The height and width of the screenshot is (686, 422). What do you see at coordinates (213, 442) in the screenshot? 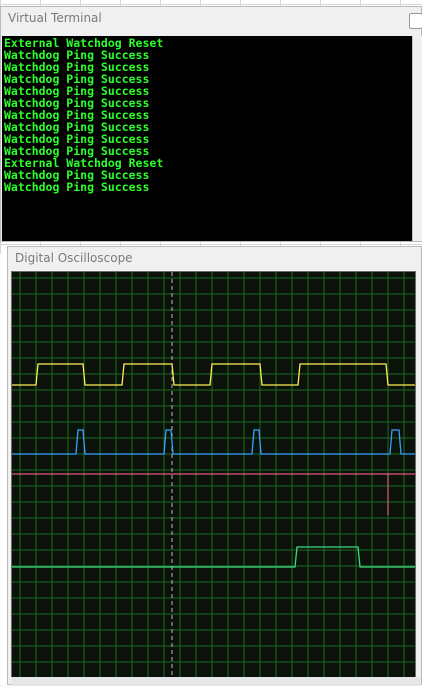
I see `trace-channel-b` at bounding box center [213, 442].